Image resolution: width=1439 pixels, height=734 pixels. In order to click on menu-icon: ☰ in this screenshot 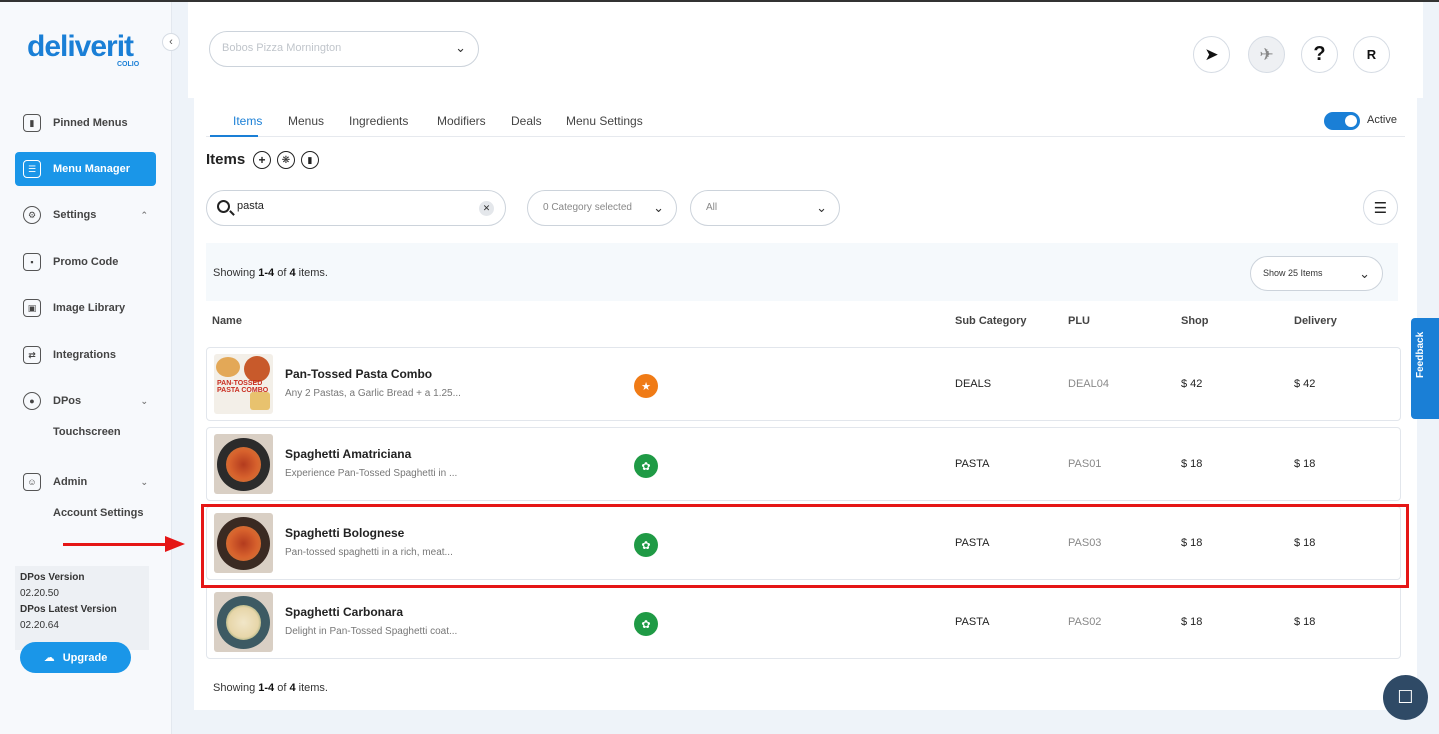, I will do `click(32, 169)`.